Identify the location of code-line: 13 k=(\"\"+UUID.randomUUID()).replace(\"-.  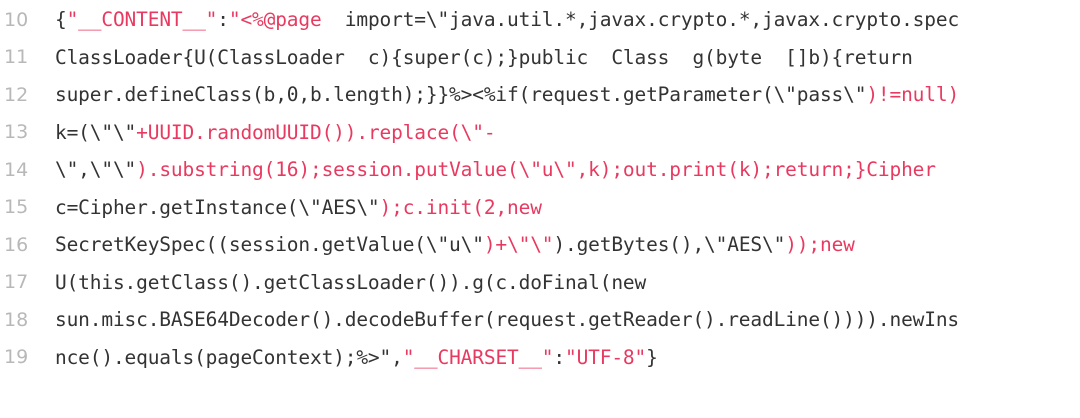
(540, 133).